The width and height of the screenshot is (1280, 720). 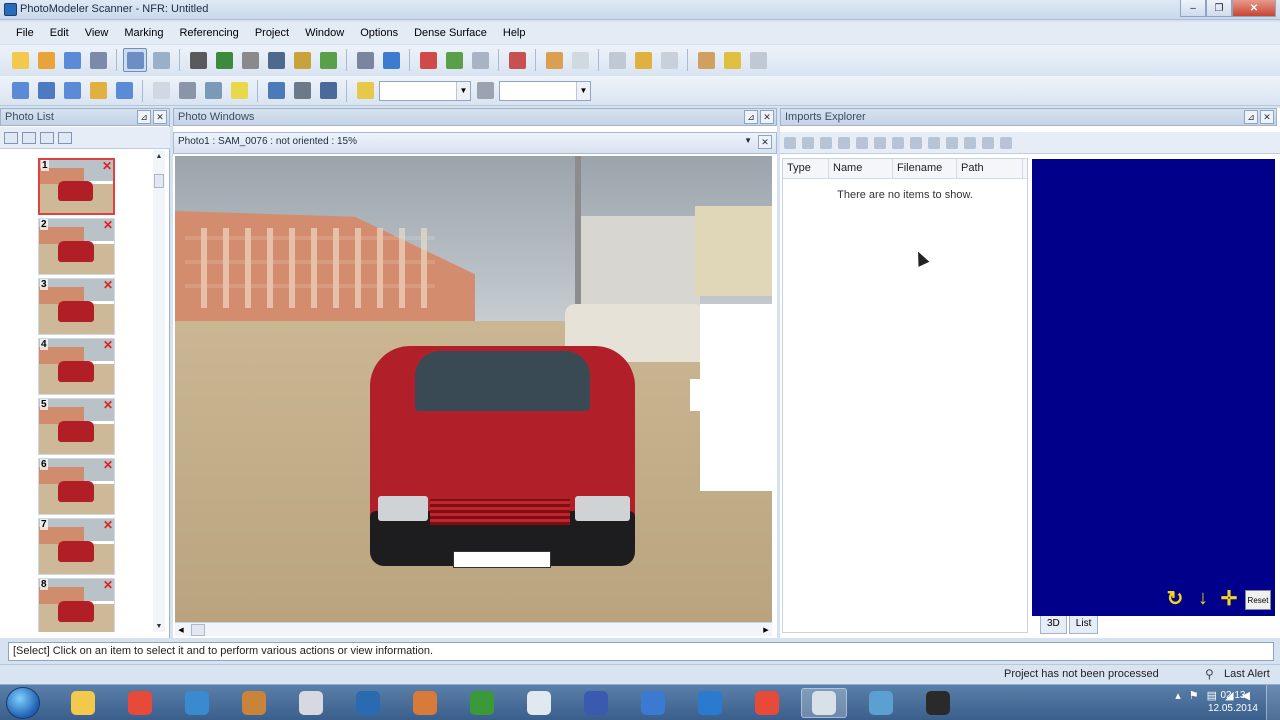 What do you see at coordinates (197, 703) in the screenshot?
I see `app-star-taskbar-button` at bounding box center [197, 703].